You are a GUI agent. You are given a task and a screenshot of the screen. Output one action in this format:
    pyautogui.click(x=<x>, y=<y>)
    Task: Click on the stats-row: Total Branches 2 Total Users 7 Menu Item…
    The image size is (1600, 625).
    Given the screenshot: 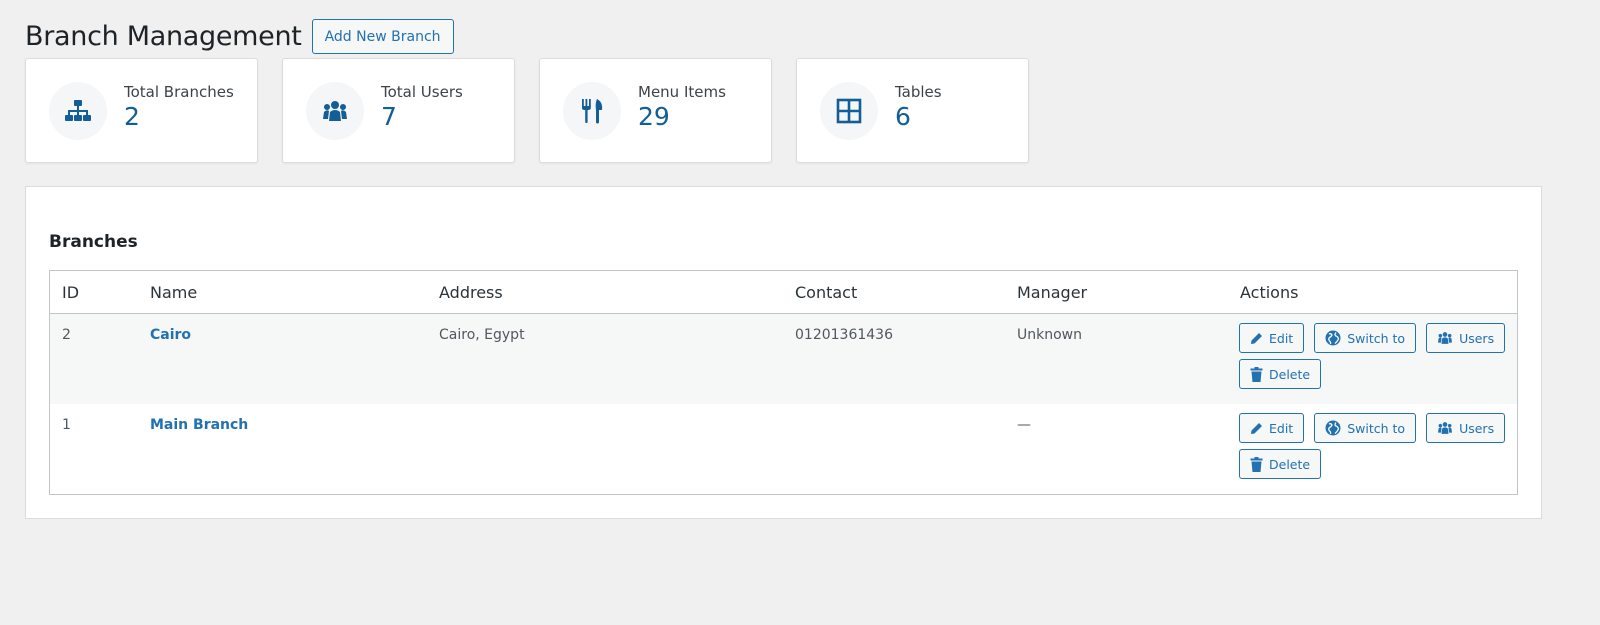 What is the action you would take?
    pyautogui.click(x=527, y=110)
    